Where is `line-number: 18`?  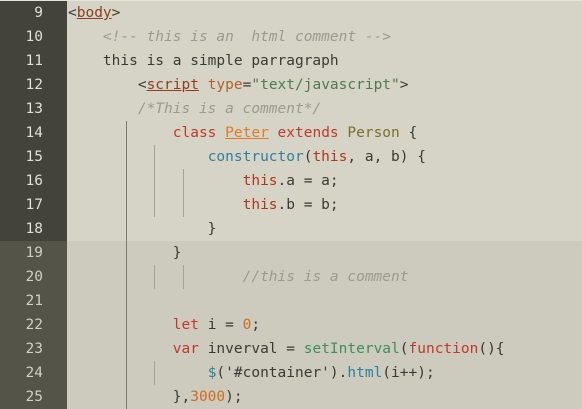 line-number: 18 is located at coordinates (33, 229).